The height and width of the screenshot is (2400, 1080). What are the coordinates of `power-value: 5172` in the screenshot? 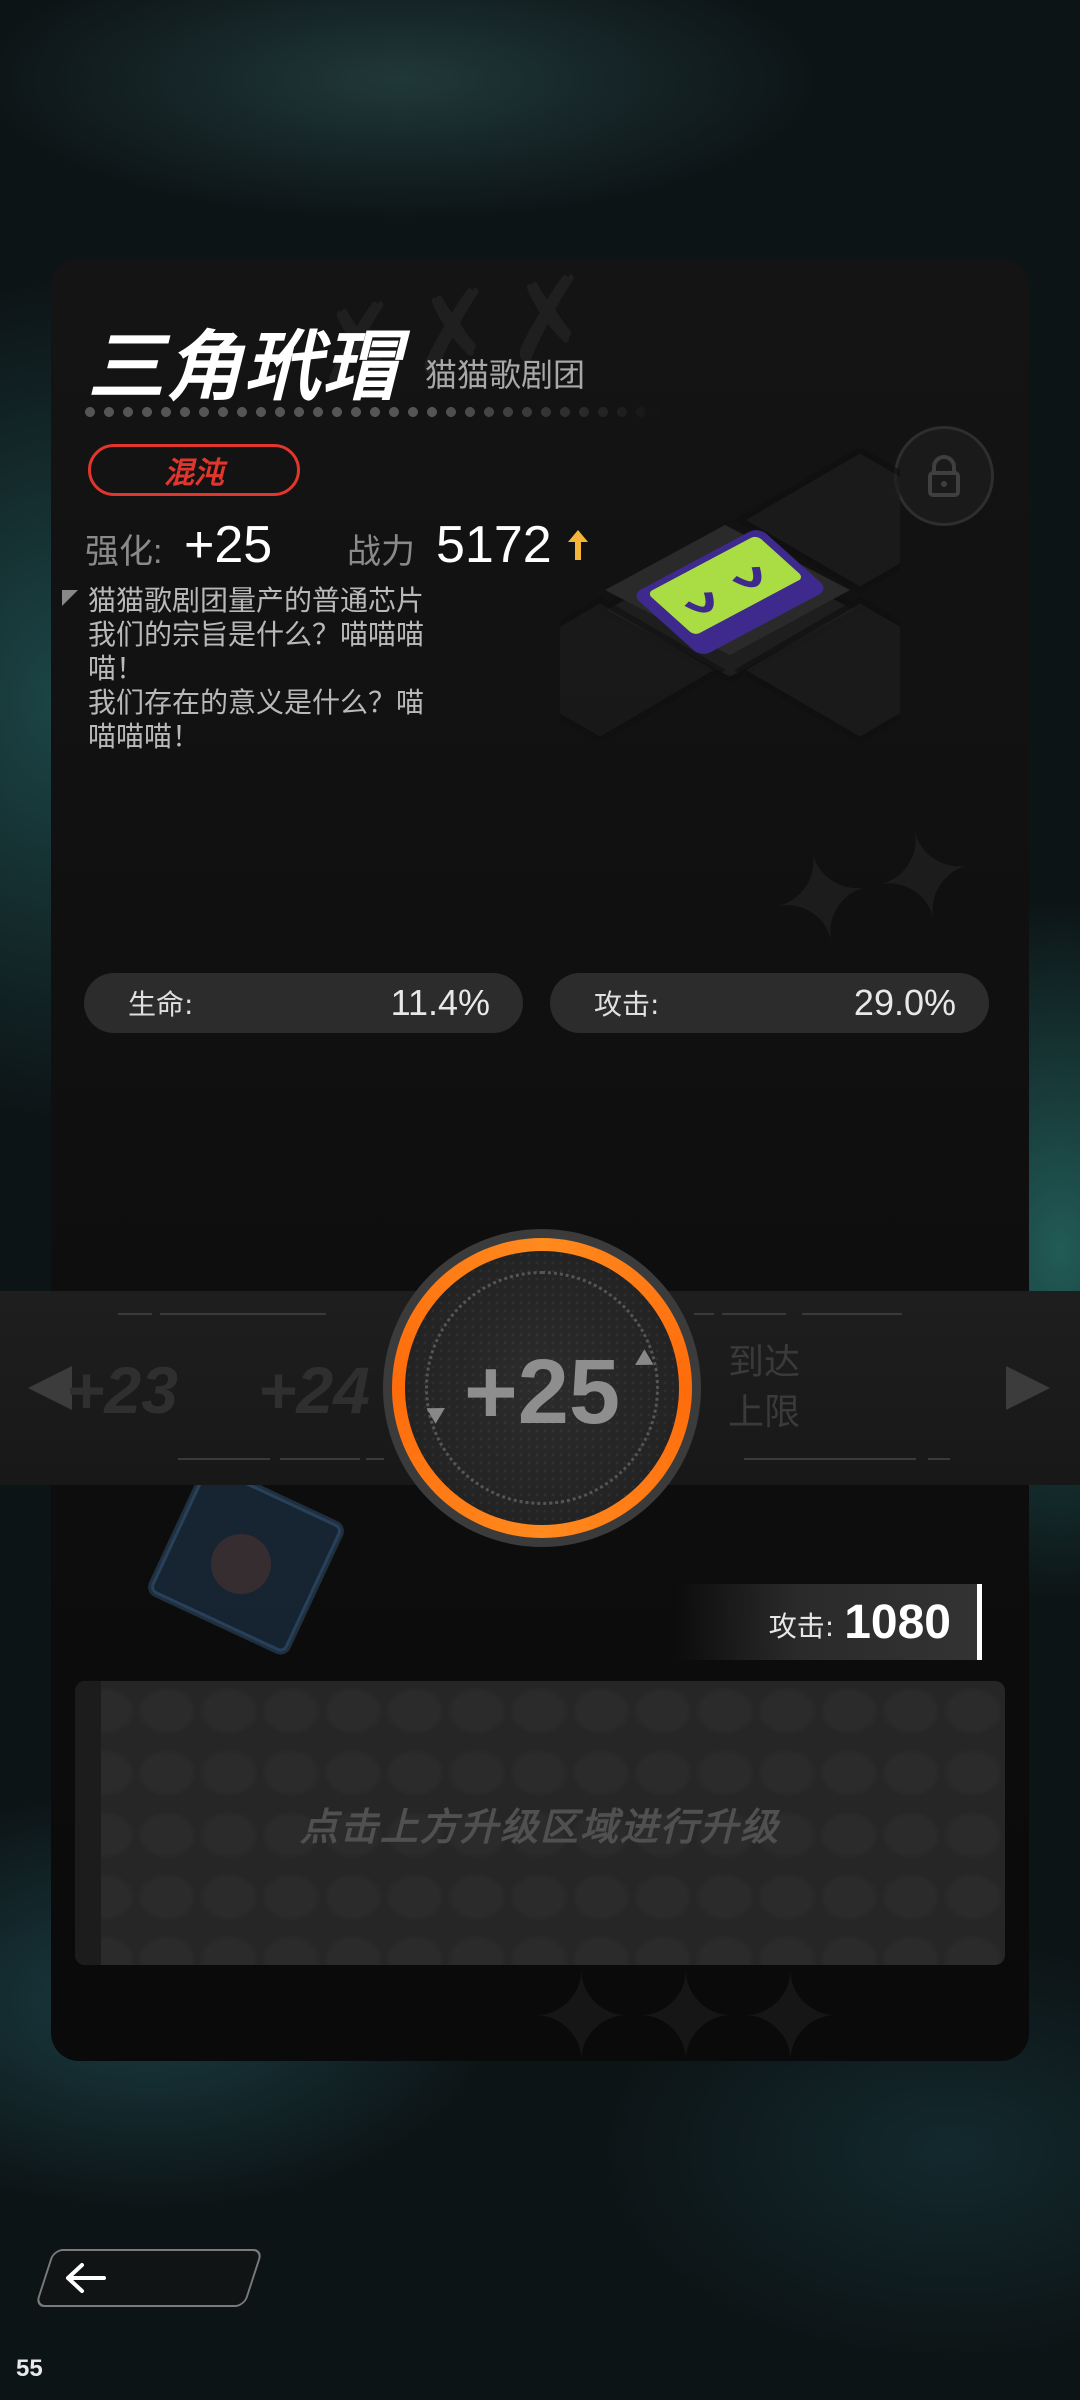 It's located at (494, 545).